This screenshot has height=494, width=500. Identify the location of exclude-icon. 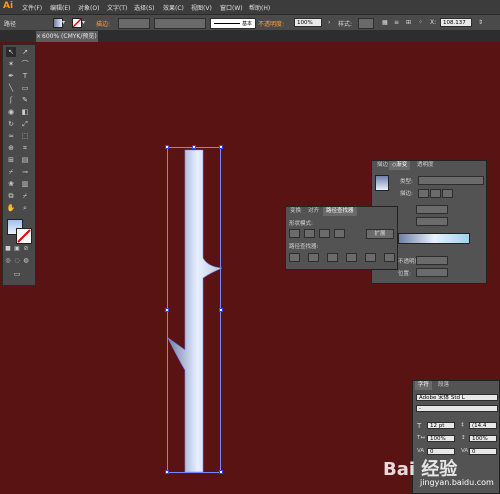
(339, 233).